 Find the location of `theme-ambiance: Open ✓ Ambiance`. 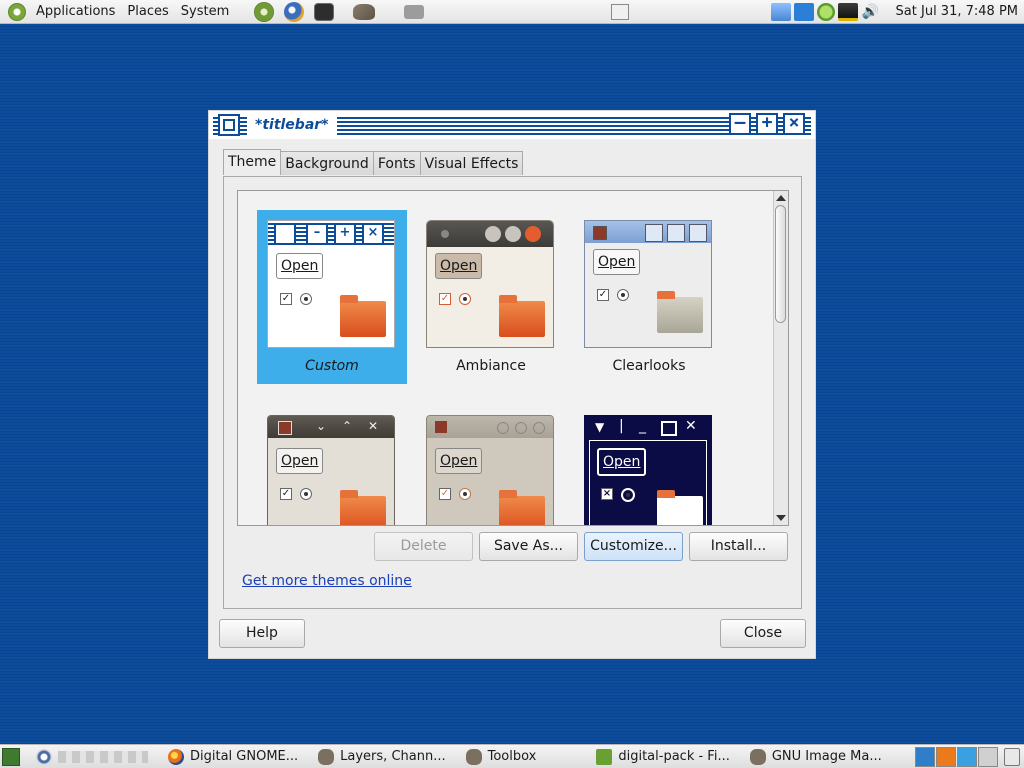

theme-ambiance: Open ✓ Ambiance is located at coordinates (491, 297).